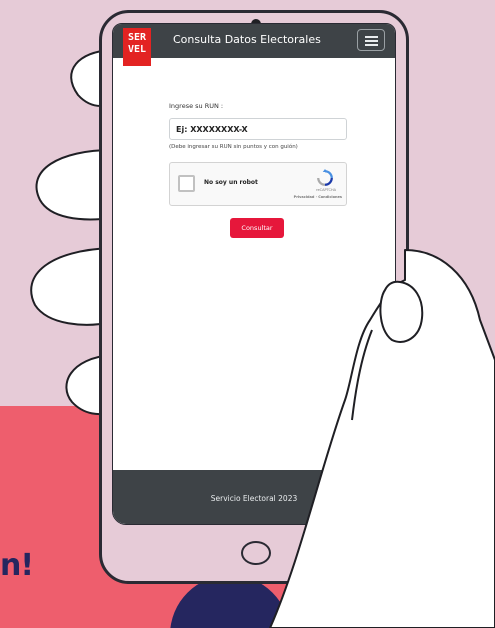  I want to click on logo-line-1: SER, so click(137, 37).